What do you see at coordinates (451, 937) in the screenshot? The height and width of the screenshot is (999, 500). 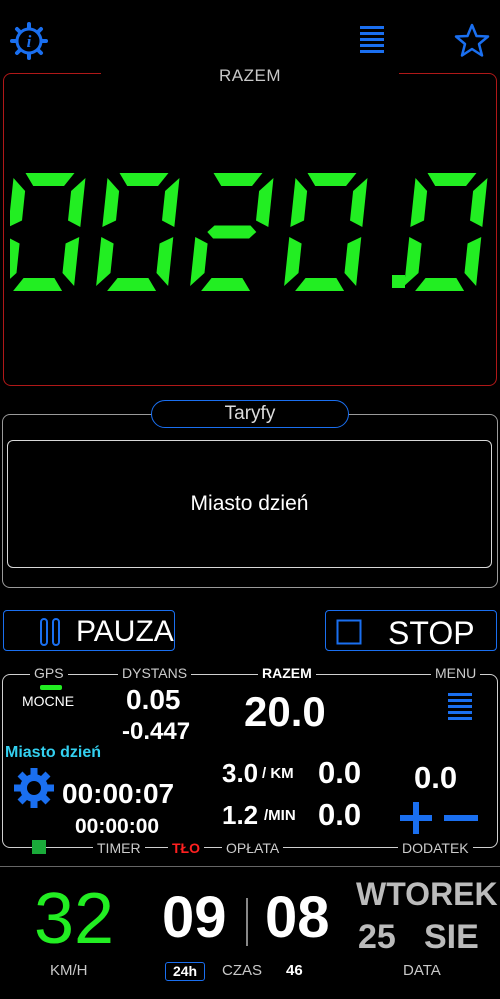 I see `date-month: SIE` at bounding box center [451, 937].